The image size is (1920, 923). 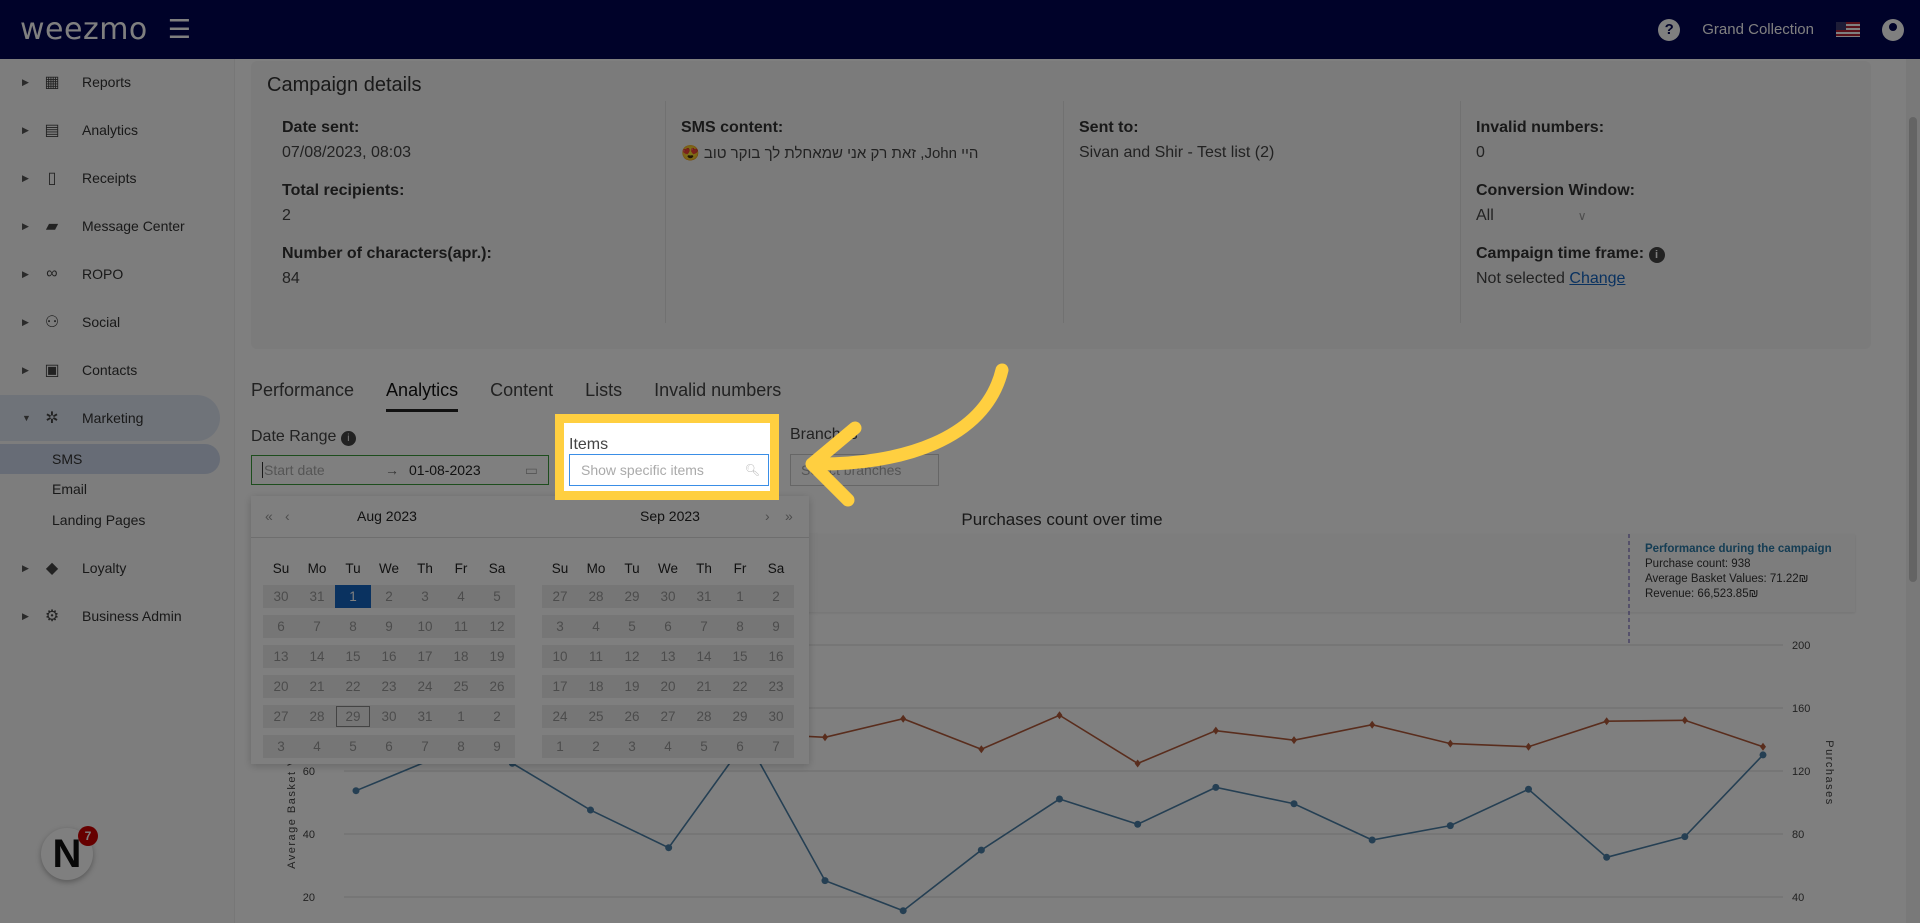 I want to click on pointer-arrow-icon, so click(x=907, y=435).